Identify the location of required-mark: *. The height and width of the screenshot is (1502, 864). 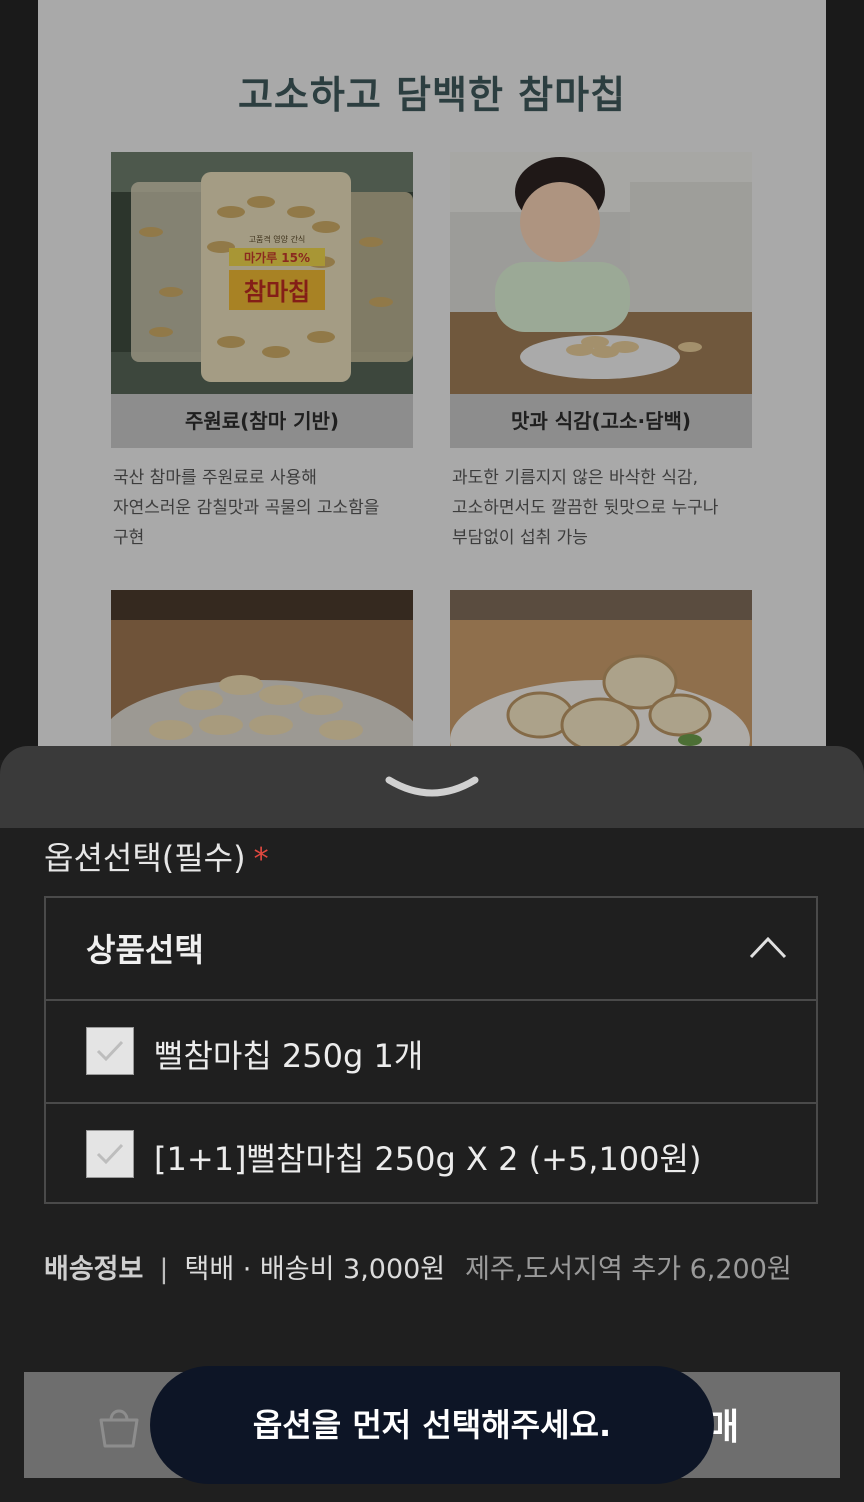
(261, 859).